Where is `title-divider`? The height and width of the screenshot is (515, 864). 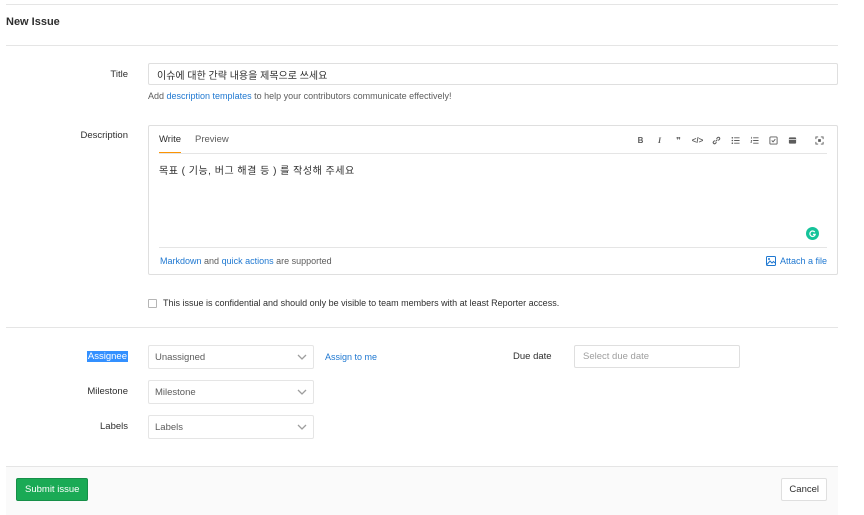
title-divider is located at coordinates (422, 45).